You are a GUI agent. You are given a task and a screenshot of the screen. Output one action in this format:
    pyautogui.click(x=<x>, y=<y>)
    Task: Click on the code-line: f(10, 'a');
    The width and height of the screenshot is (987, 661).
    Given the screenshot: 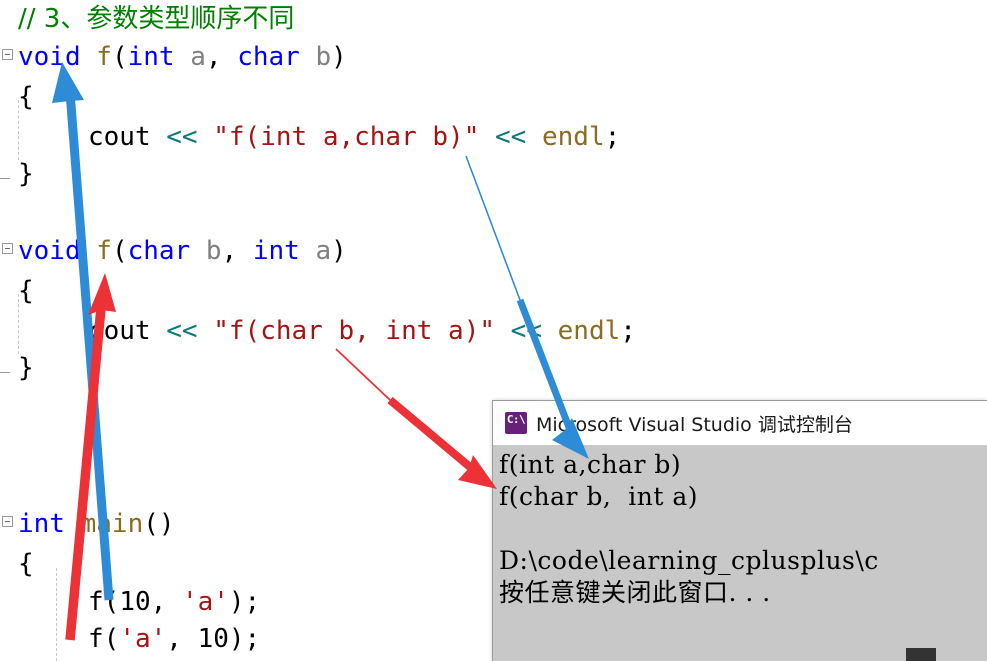 What is the action you would take?
    pyautogui.click(x=130, y=602)
    